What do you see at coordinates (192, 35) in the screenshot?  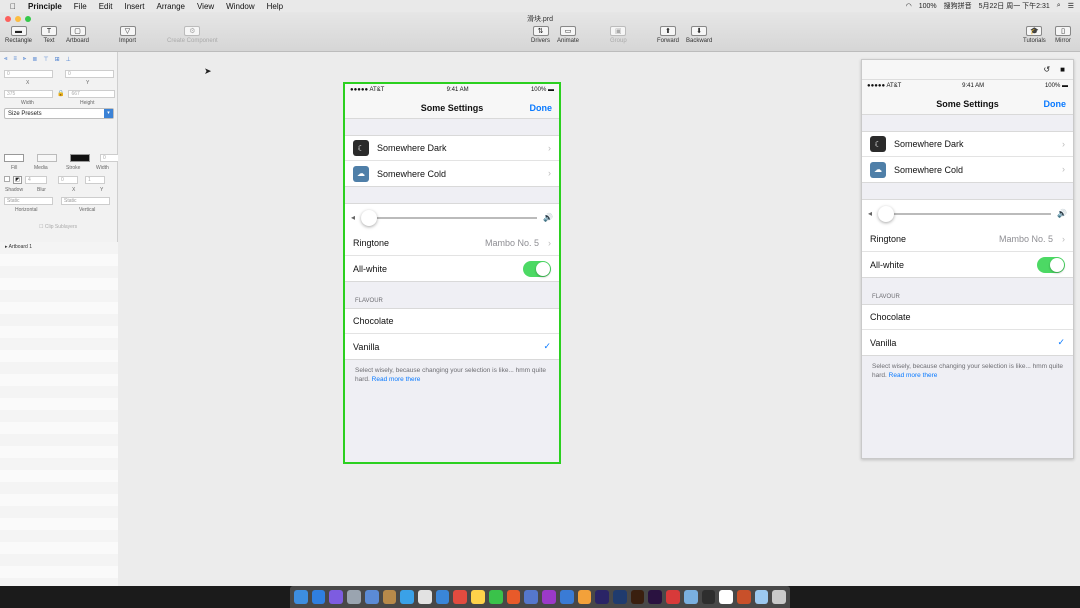 I see `create-component-button: ⚙ Create Component` at bounding box center [192, 35].